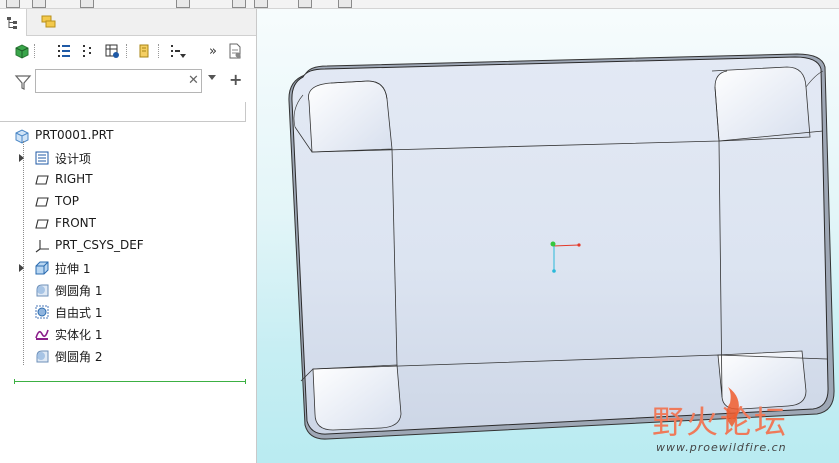 The image size is (839, 463). I want to click on display-button, so click(22, 51).